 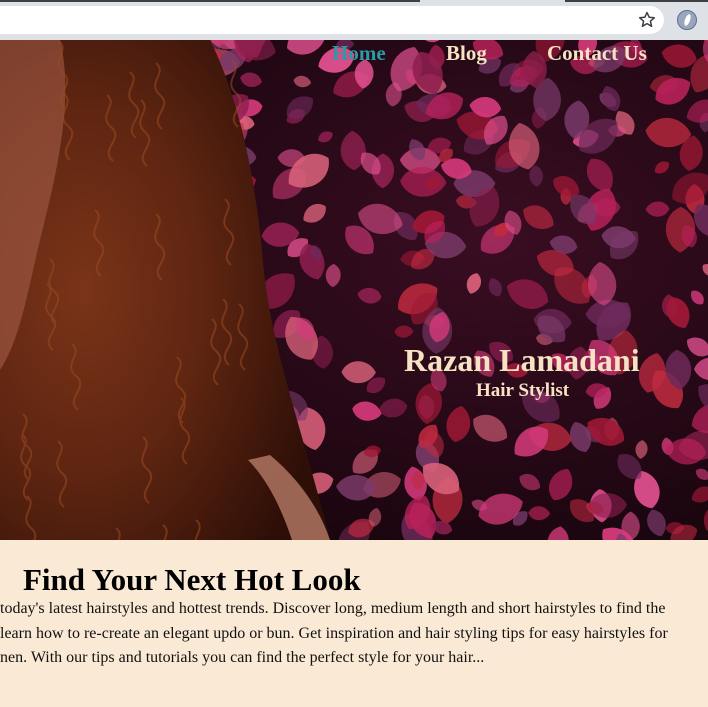 I want to click on star-icon, so click(x=647, y=20).